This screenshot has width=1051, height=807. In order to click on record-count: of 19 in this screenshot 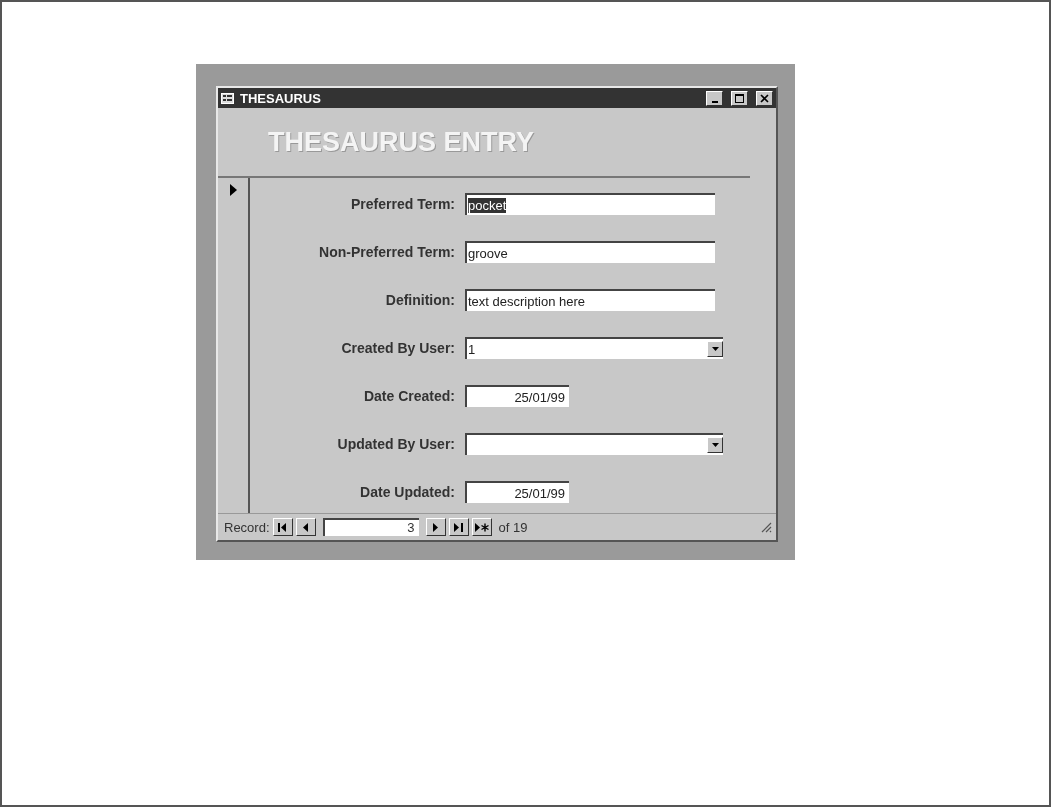, I will do `click(513, 527)`.